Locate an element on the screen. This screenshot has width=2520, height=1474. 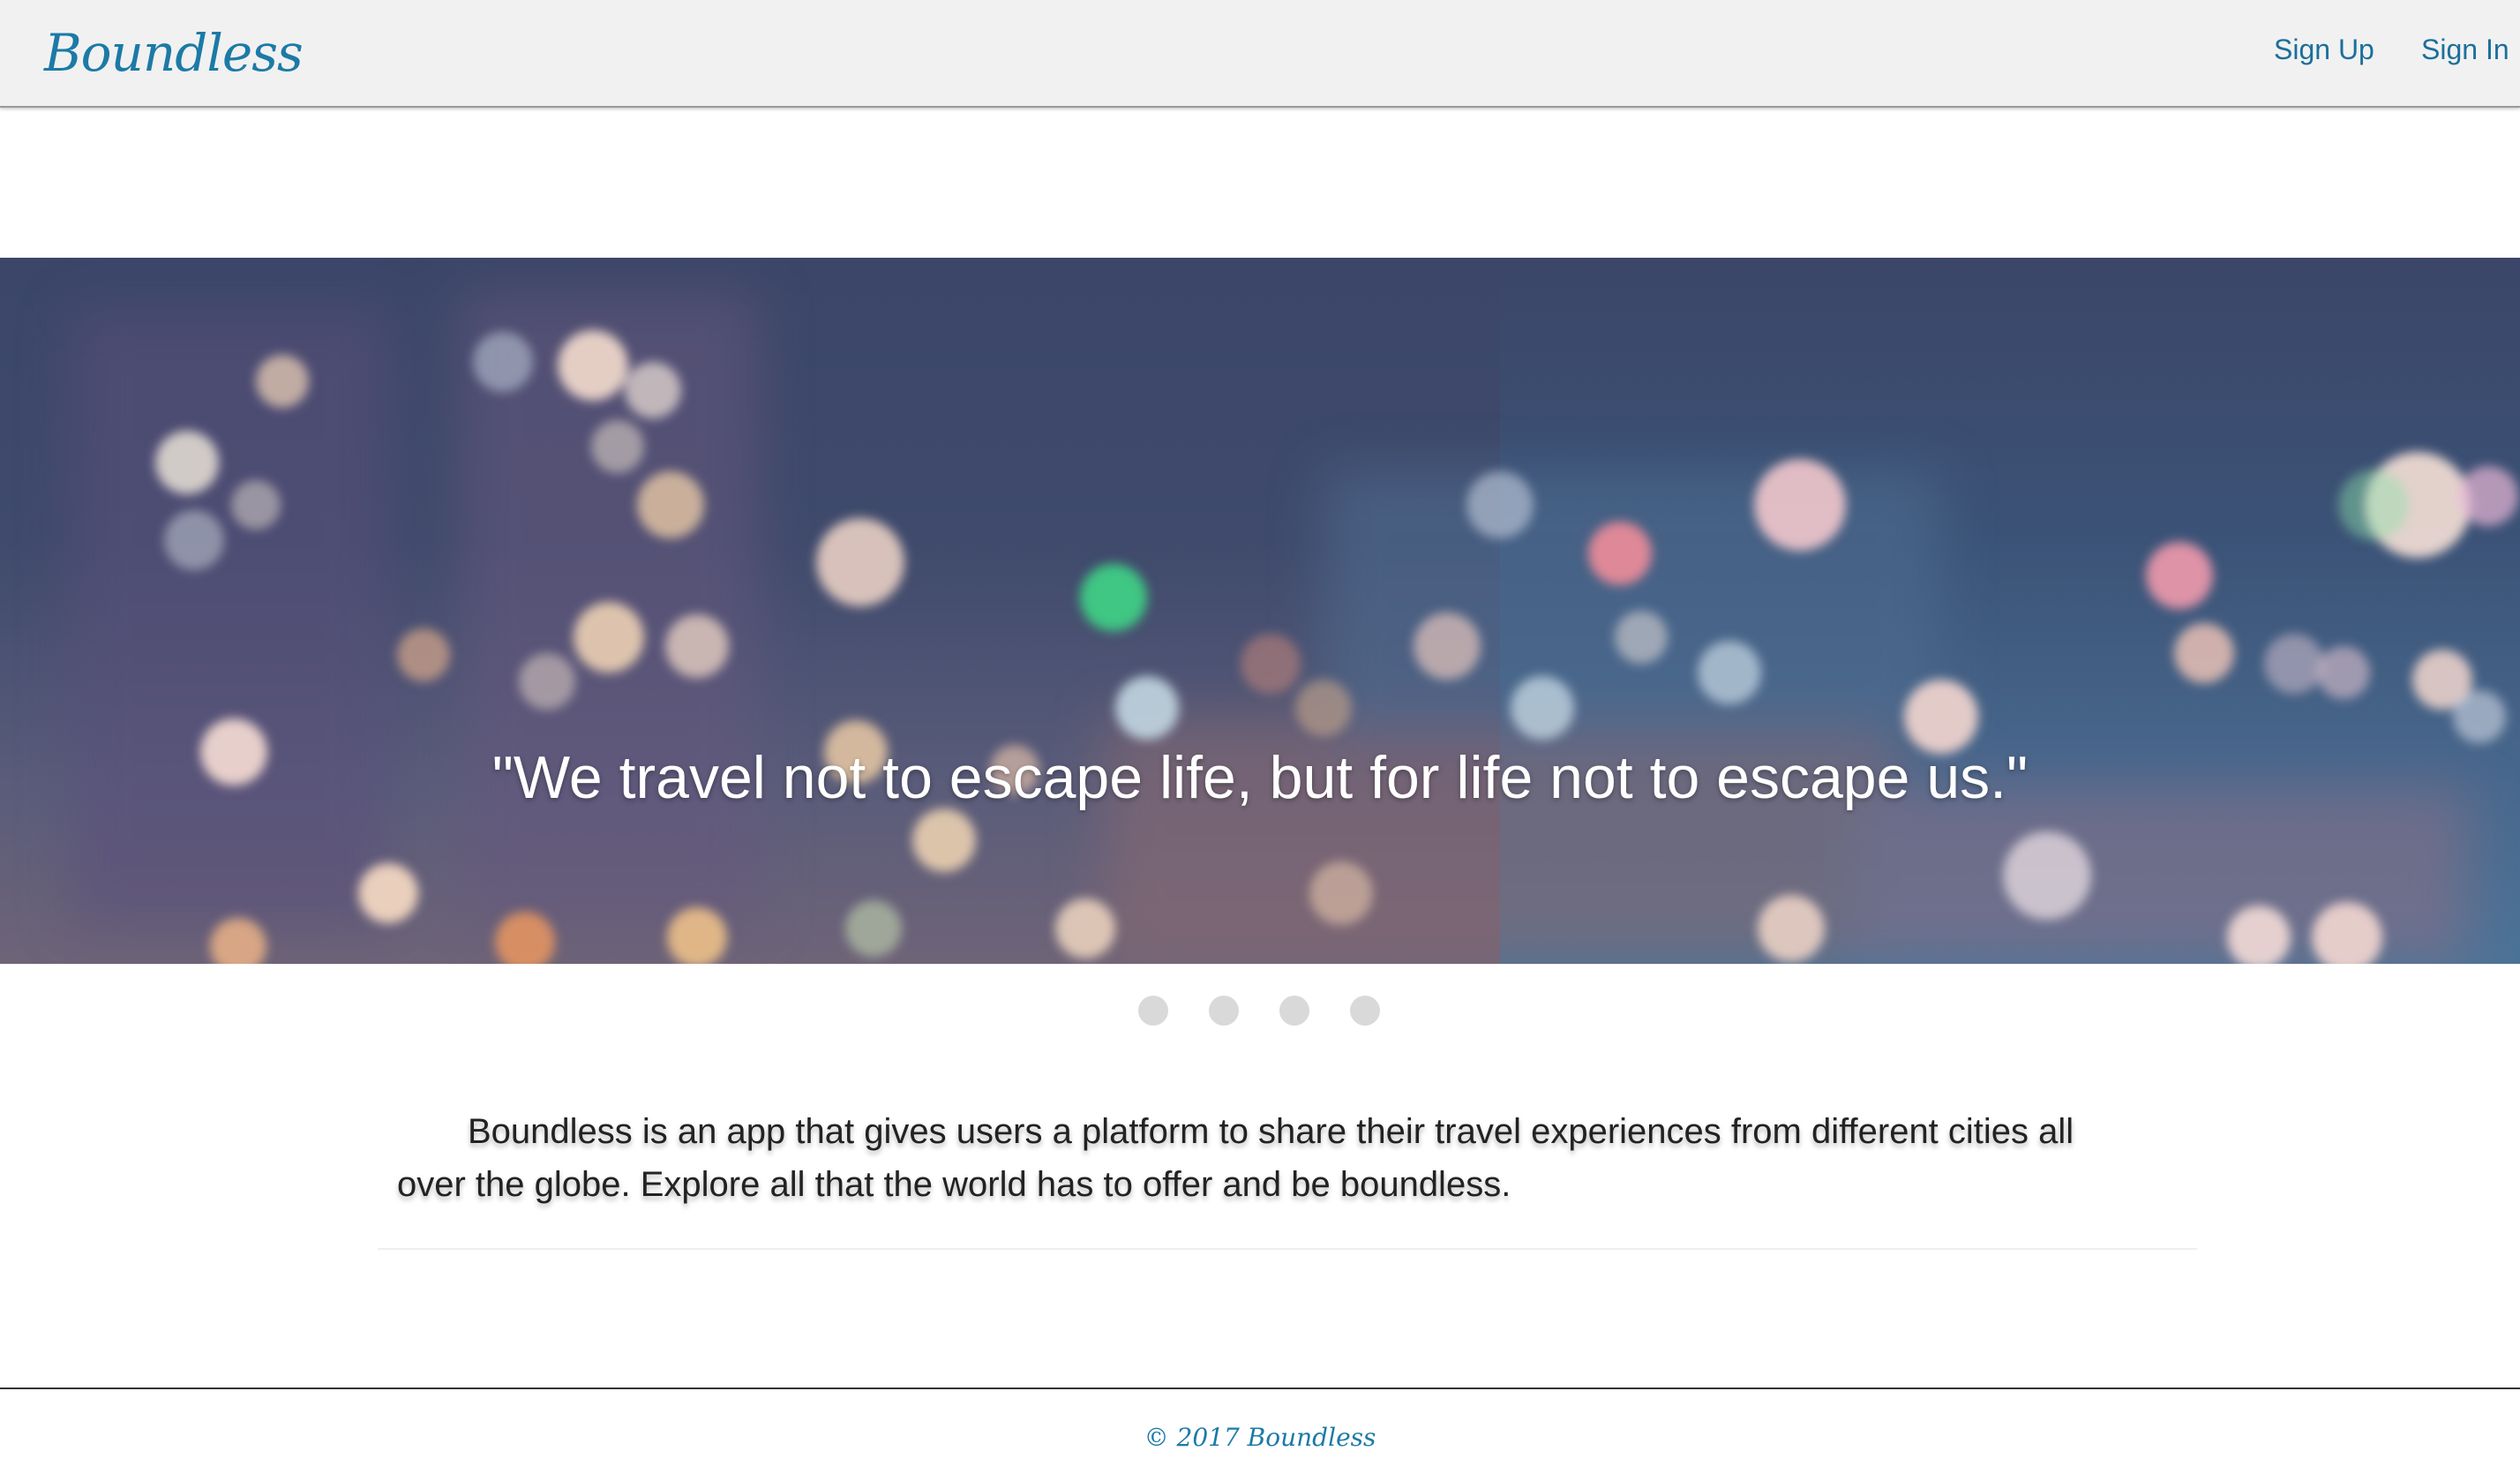
navbar: Boundless Sign Up Sign In is located at coordinates (1260, 54).